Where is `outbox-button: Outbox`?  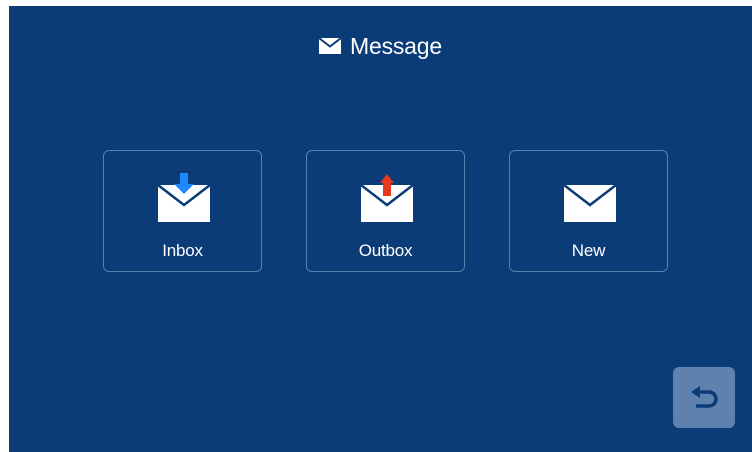 outbox-button: Outbox is located at coordinates (385, 211).